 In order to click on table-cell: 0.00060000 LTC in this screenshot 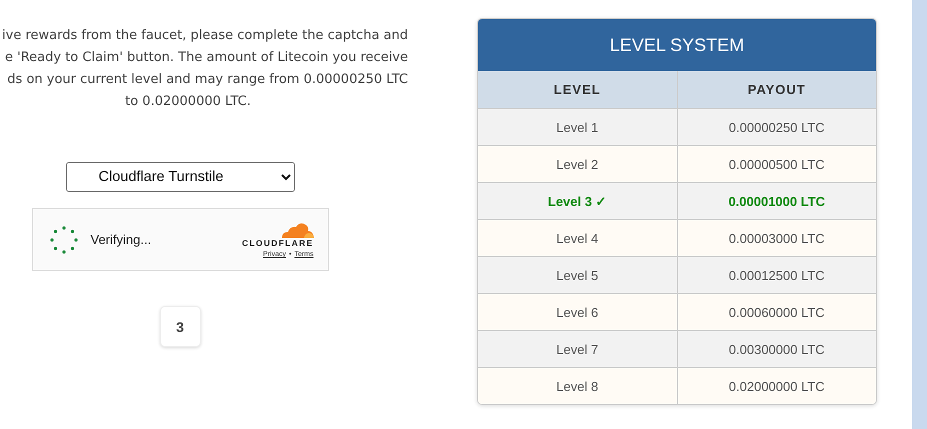, I will do `click(776, 312)`.